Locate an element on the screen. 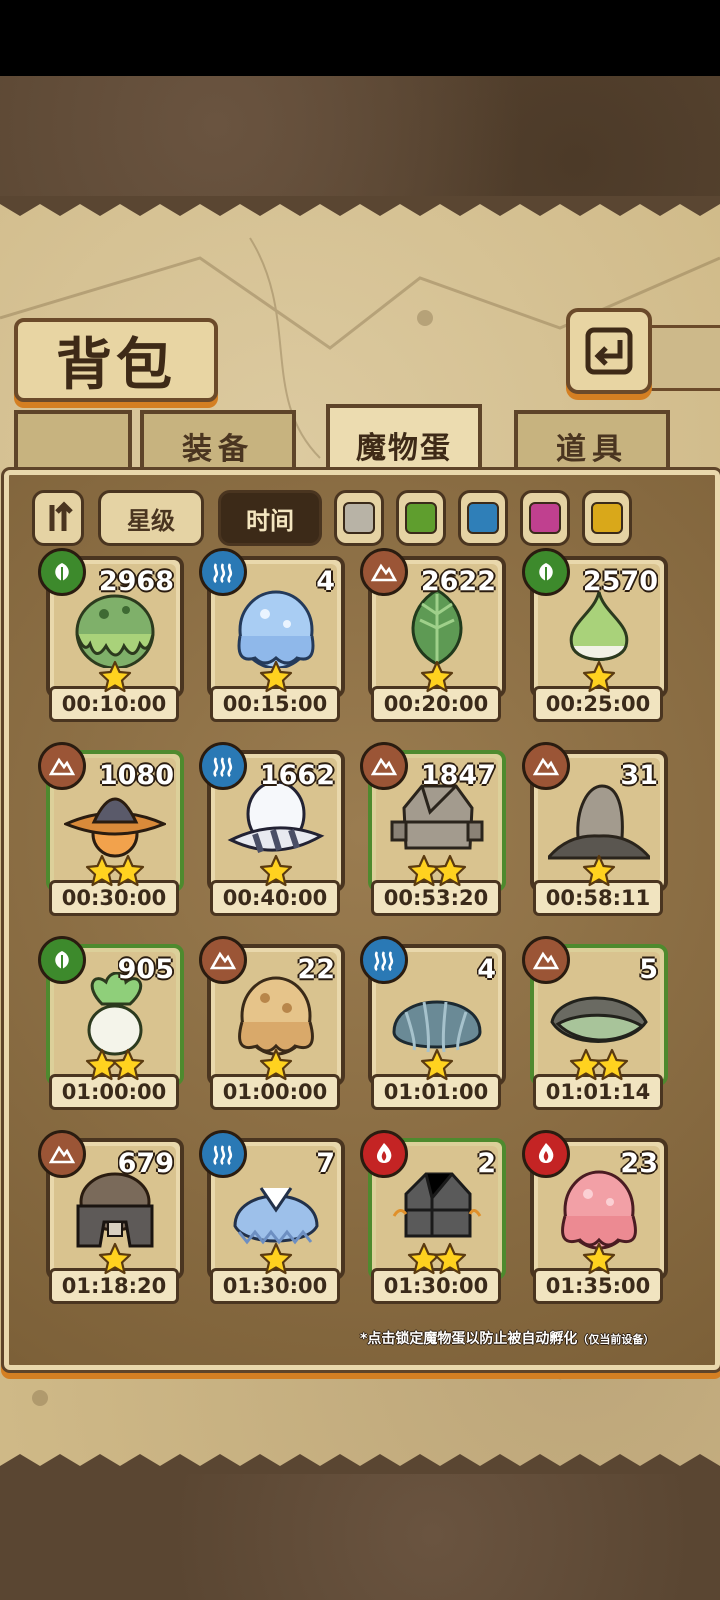  sort-order-button is located at coordinates (58, 518).